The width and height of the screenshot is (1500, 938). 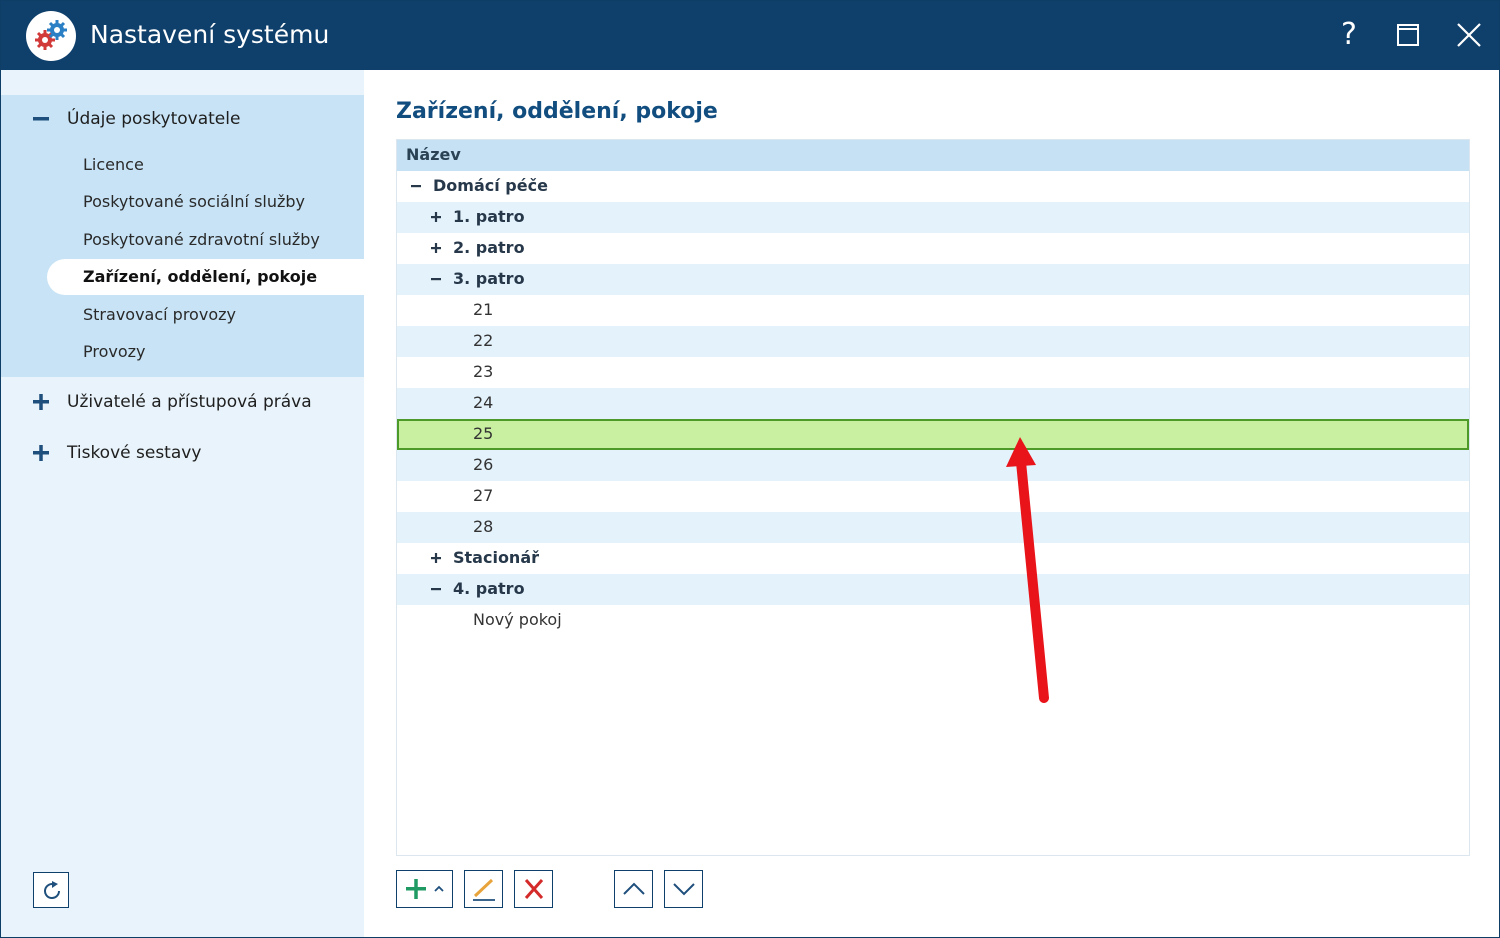 I want to click on row-label: Stacionář, so click(x=496, y=557).